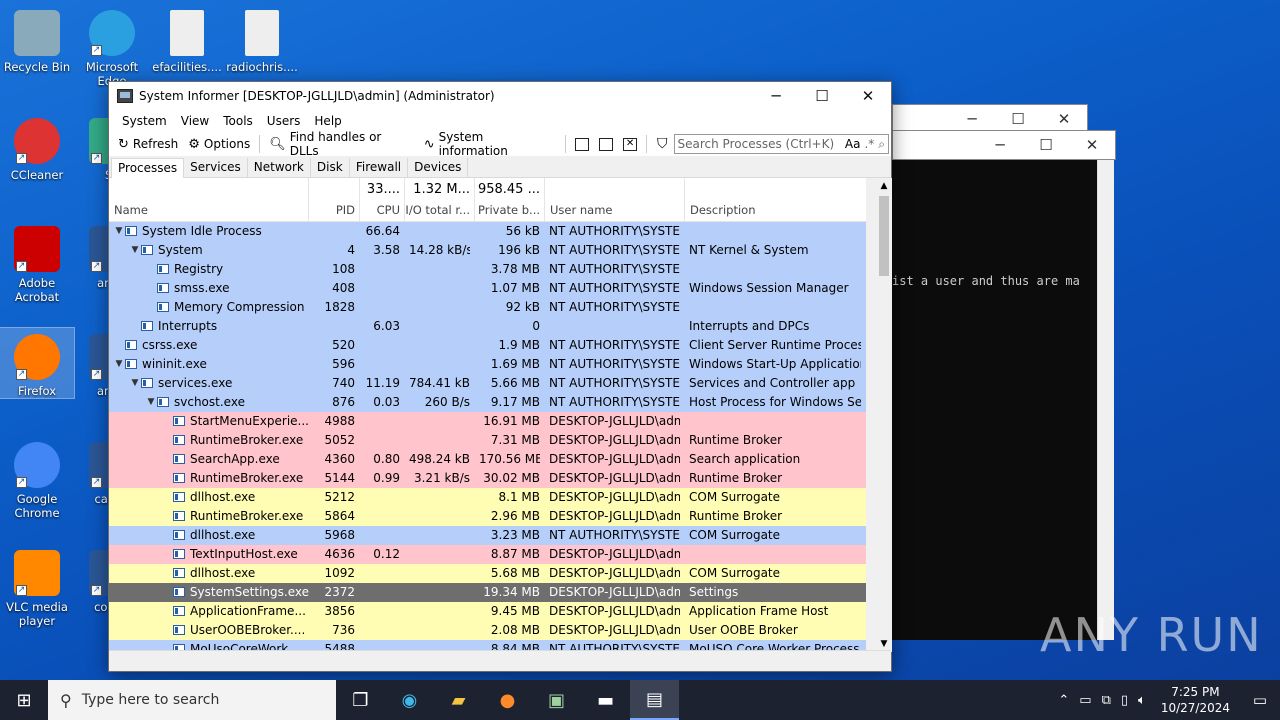 This screenshot has height=720, width=1280. Describe the element at coordinates (582, 144) in the screenshot. I see `window-icon` at that location.